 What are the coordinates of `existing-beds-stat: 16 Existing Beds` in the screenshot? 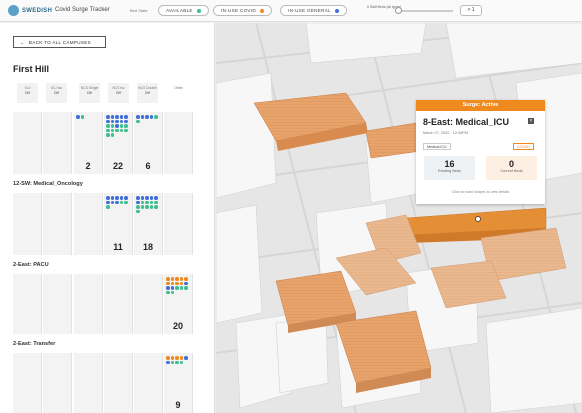 It's located at (449, 168).